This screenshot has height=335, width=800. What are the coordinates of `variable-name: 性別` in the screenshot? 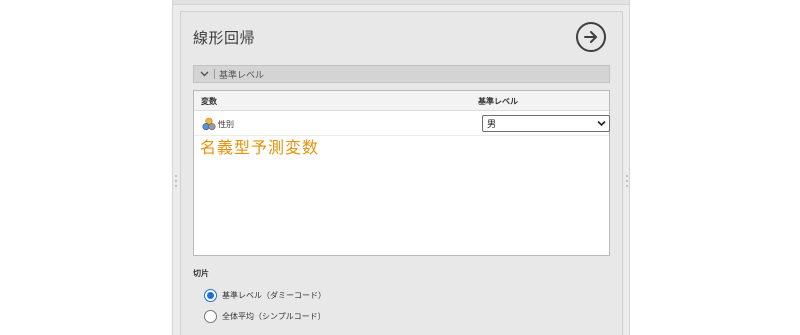 It's located at (226, 124).